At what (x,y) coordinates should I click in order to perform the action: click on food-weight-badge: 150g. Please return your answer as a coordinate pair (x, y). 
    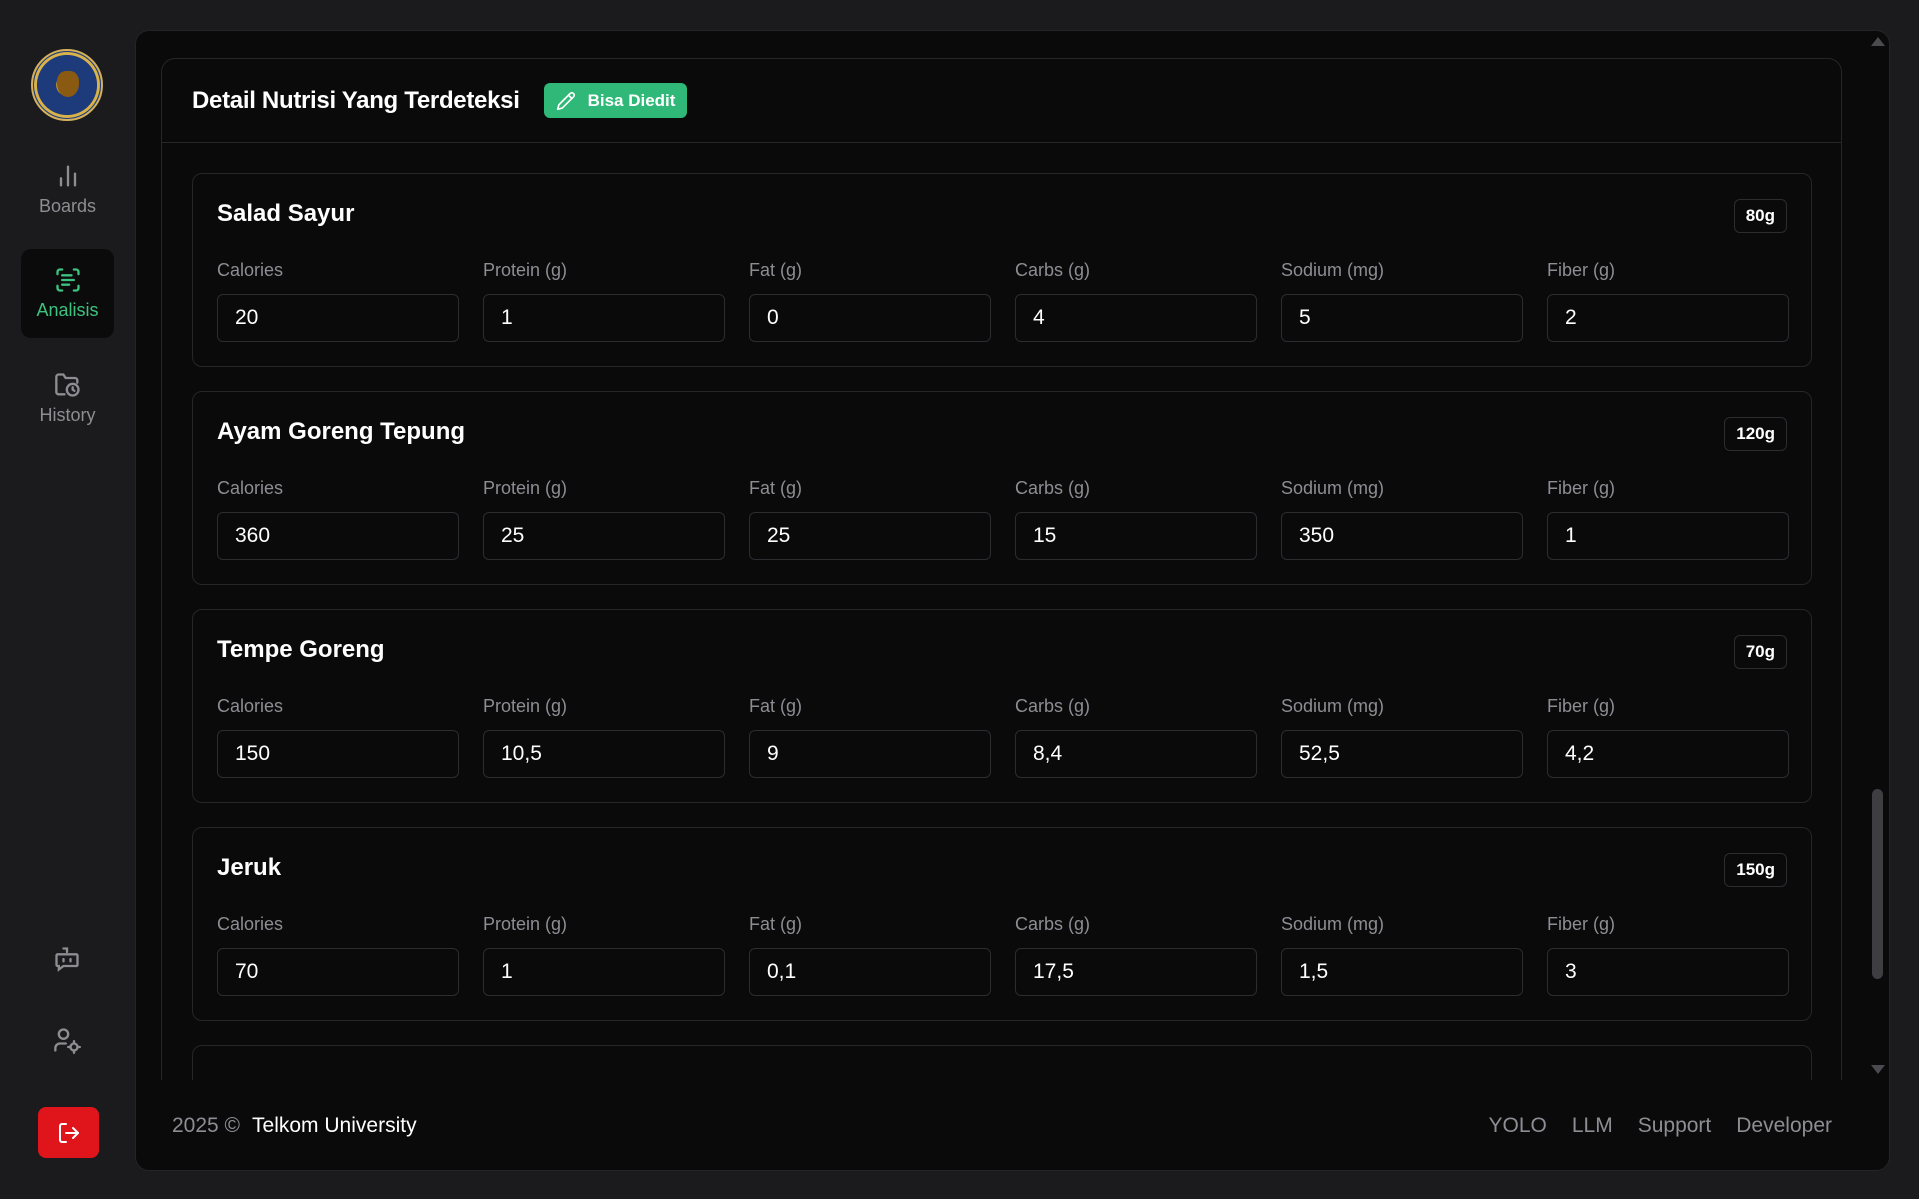
    Looking at the image, I should click on (1755, 870).